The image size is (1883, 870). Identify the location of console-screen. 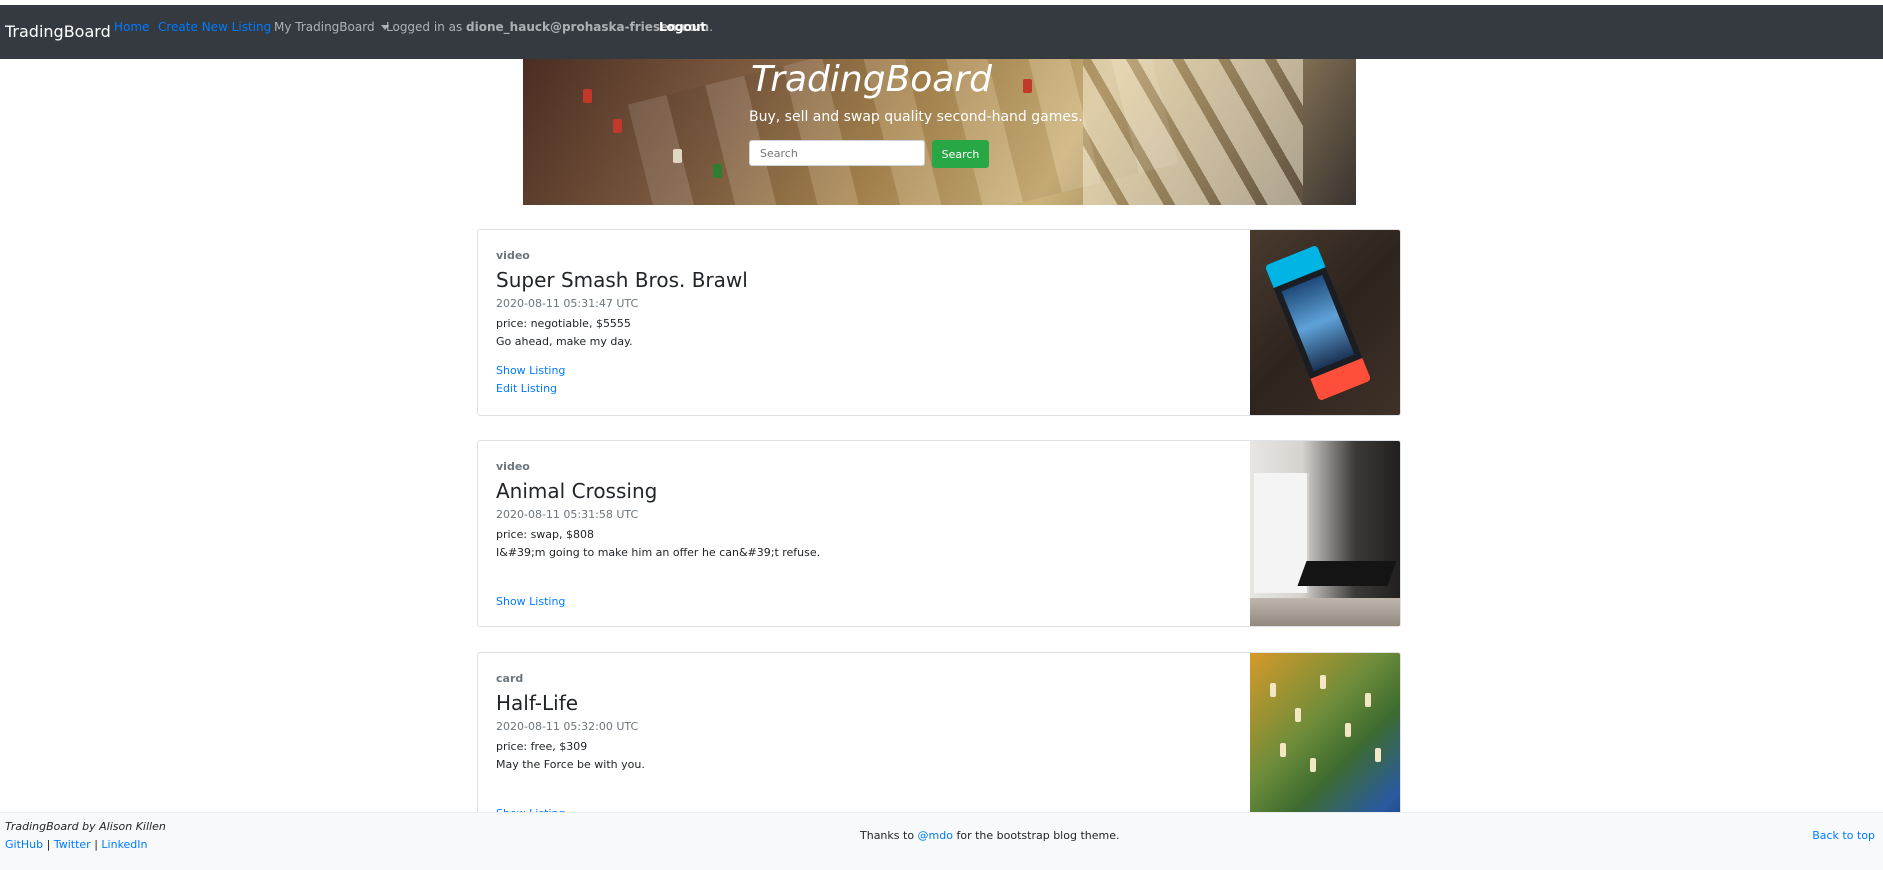
(1318, 323).